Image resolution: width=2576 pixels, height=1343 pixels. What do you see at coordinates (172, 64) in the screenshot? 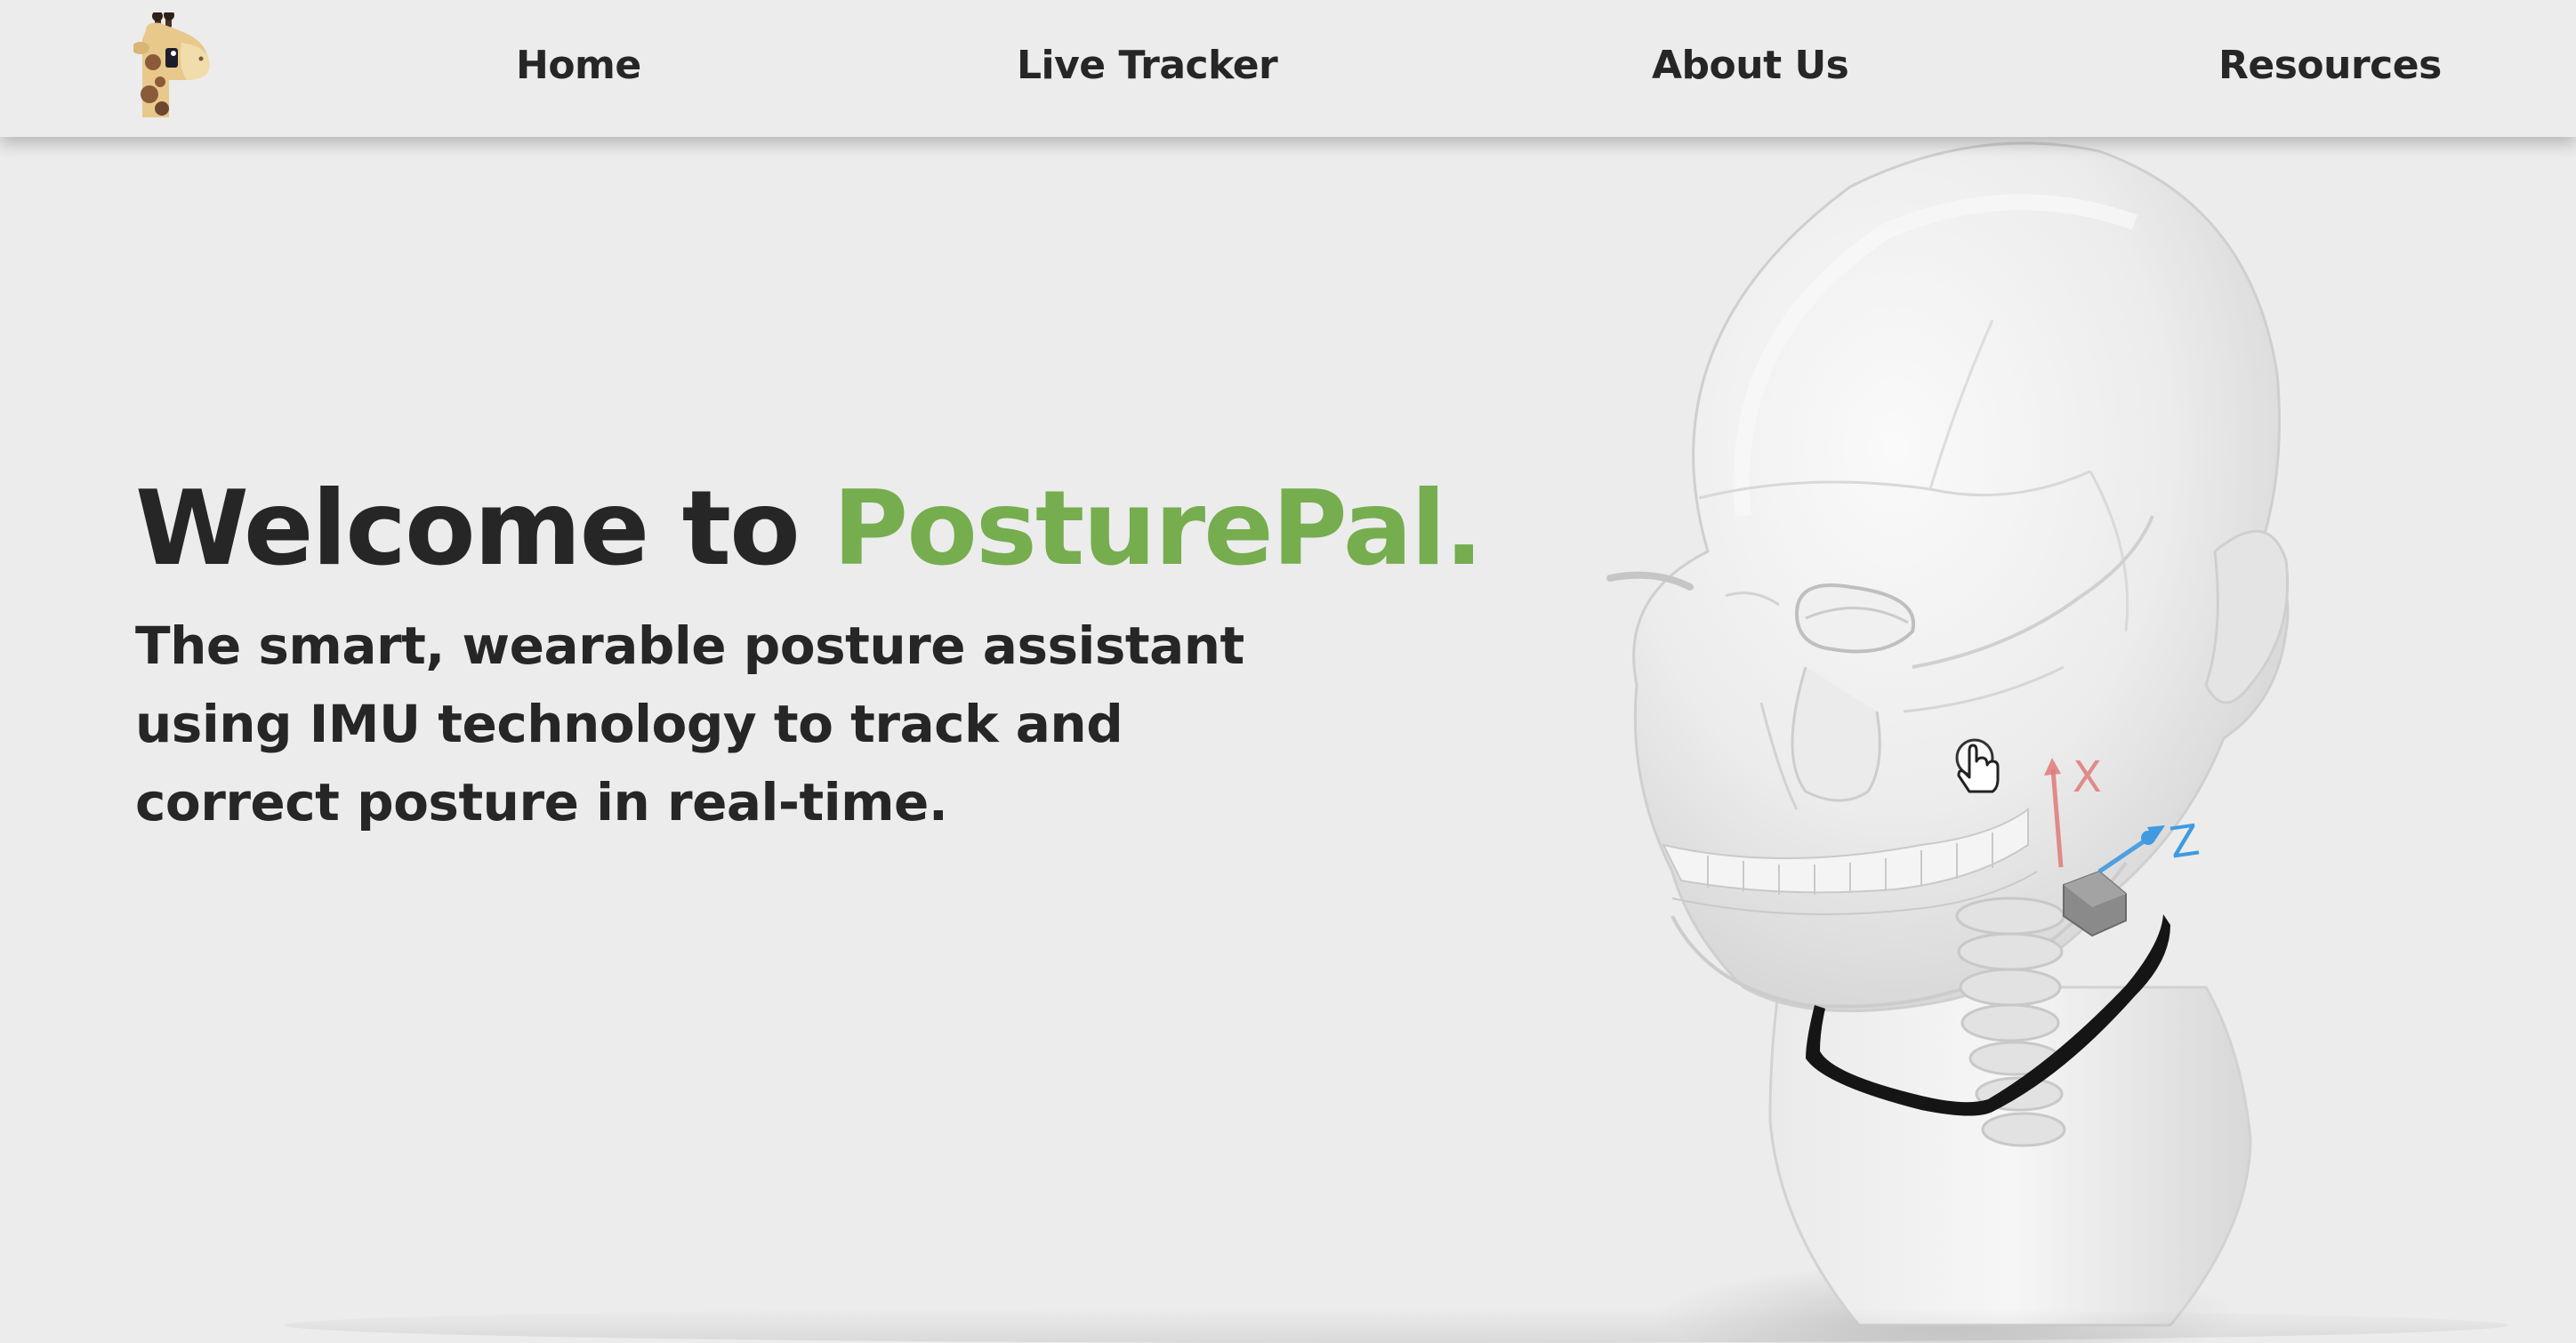
I see `giraffe-logo-icon` at bounding box center [172, 64].